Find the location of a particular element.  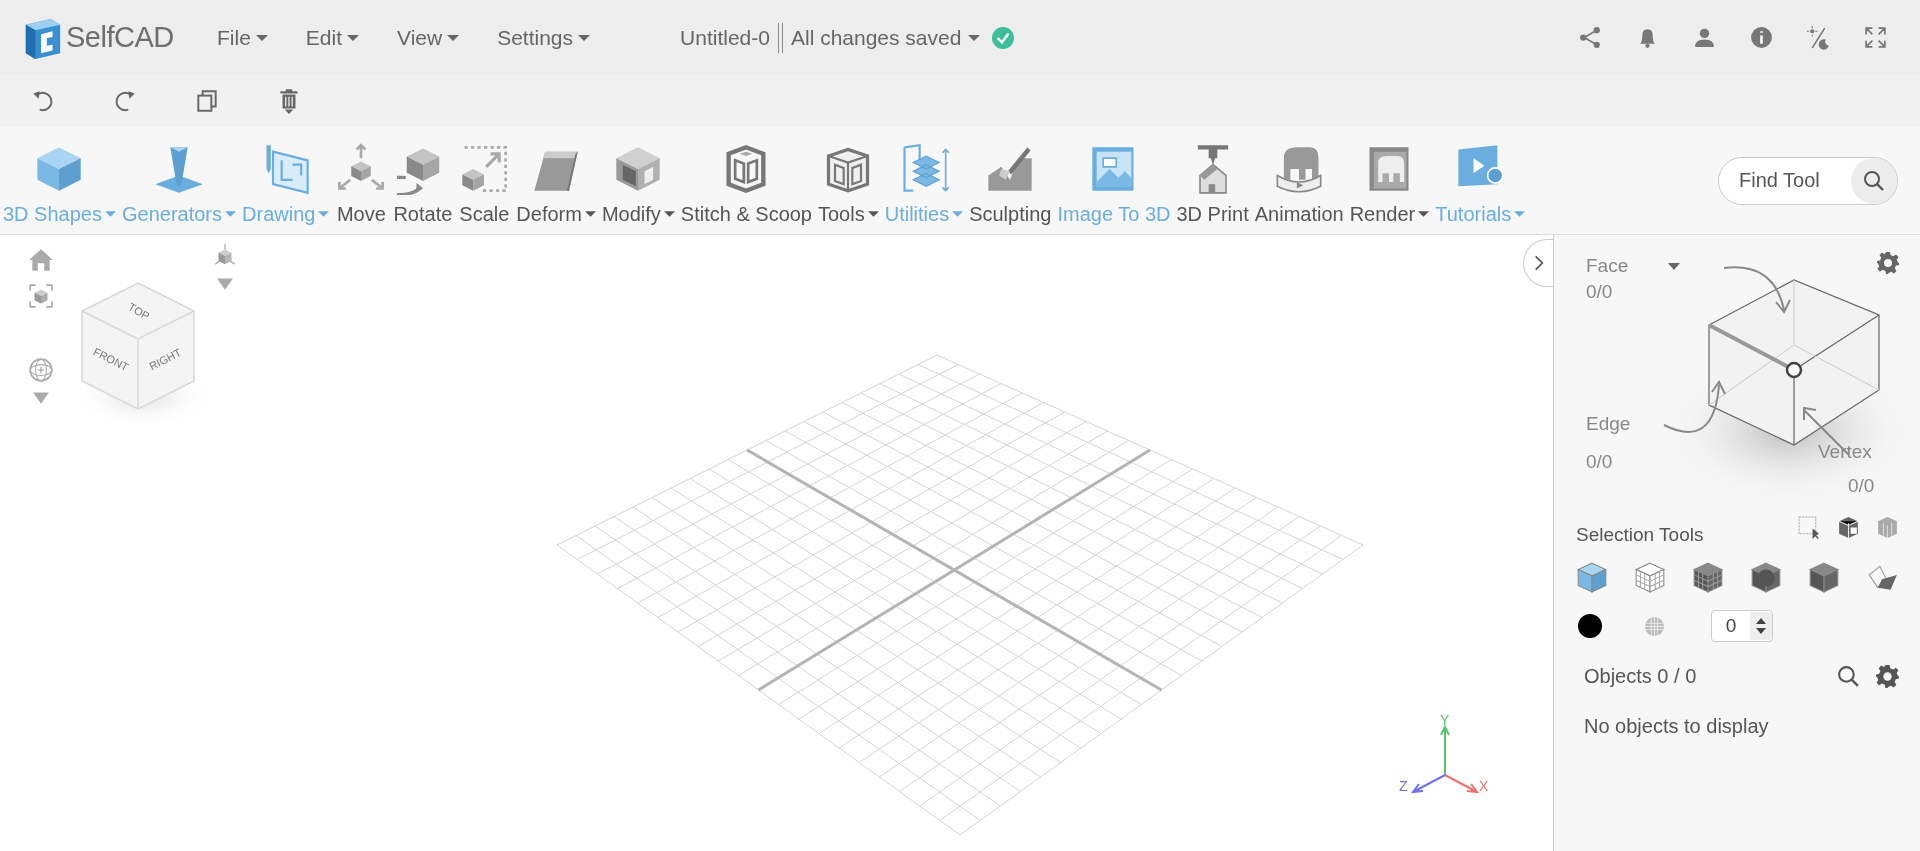

tool-button: Deform is located at coordinates (556, 184).